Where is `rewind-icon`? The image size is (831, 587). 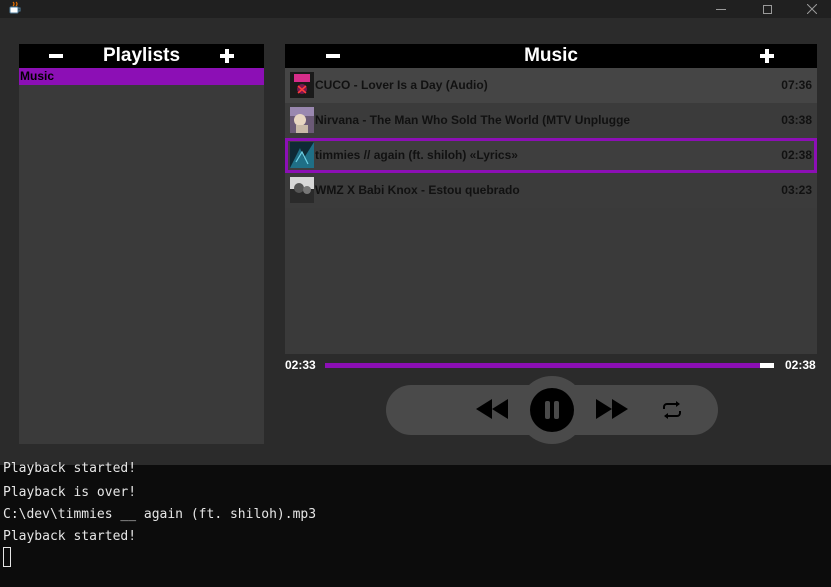 rewind-icon is located at coordinates (492, 409).